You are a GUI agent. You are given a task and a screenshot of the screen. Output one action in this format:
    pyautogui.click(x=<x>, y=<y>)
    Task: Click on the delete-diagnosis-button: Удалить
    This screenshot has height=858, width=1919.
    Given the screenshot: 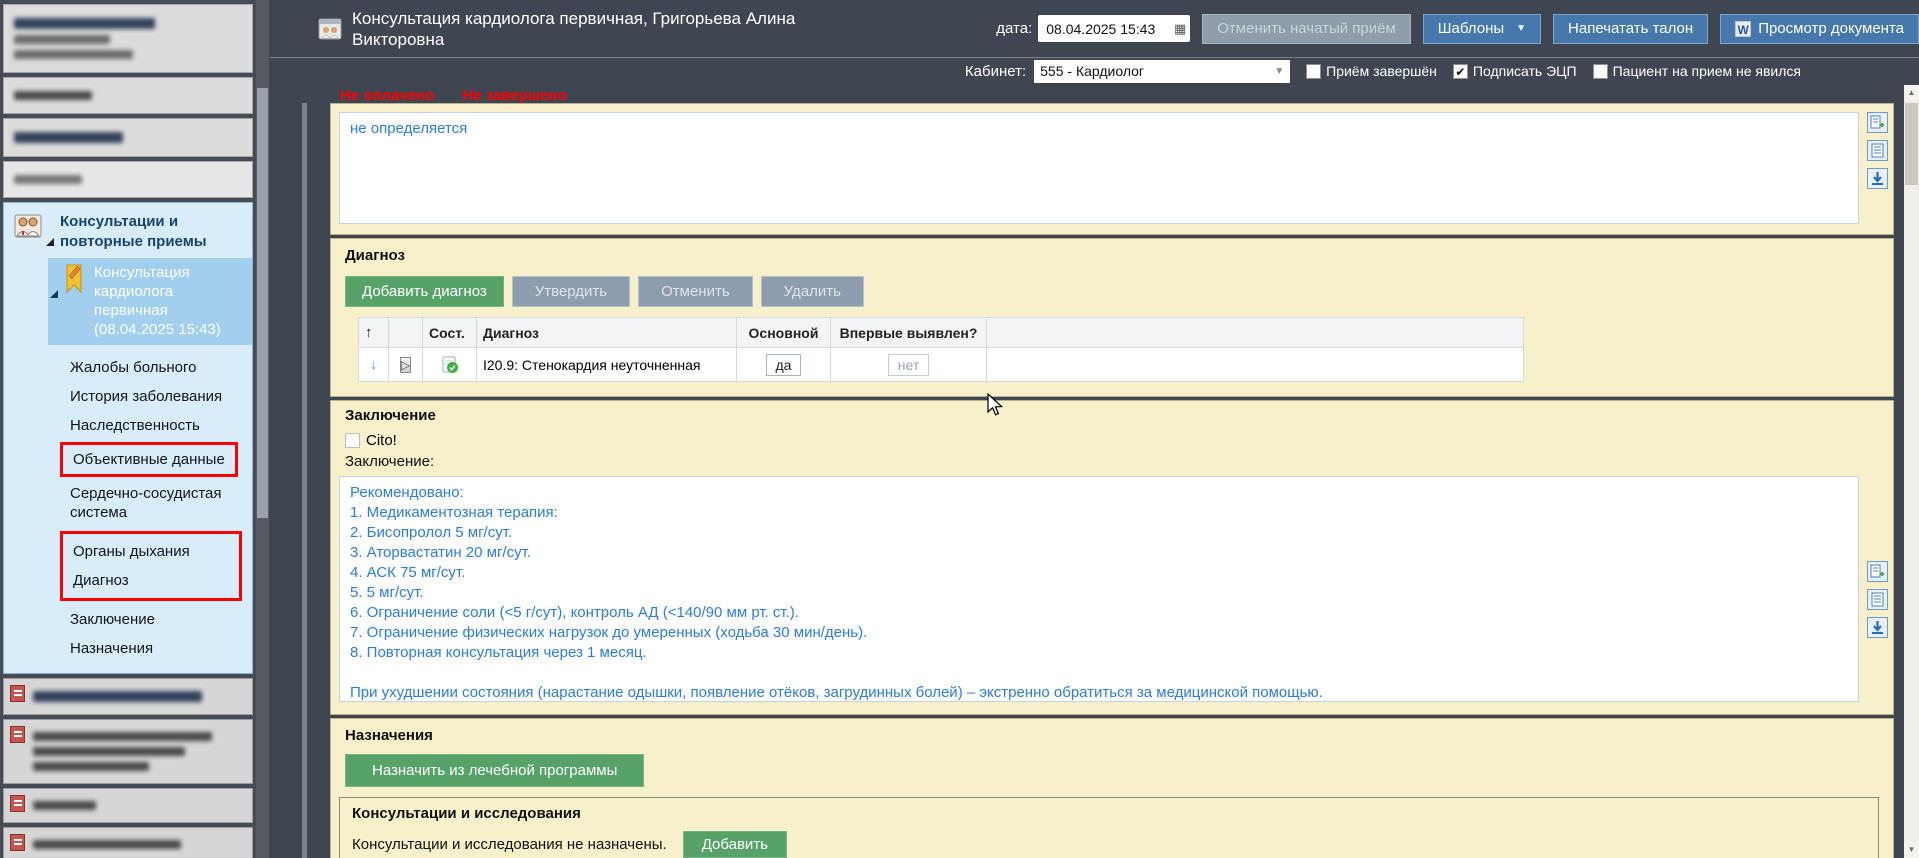 What is the action you would take?
    pyautogui.click(x=812, y=291)
    